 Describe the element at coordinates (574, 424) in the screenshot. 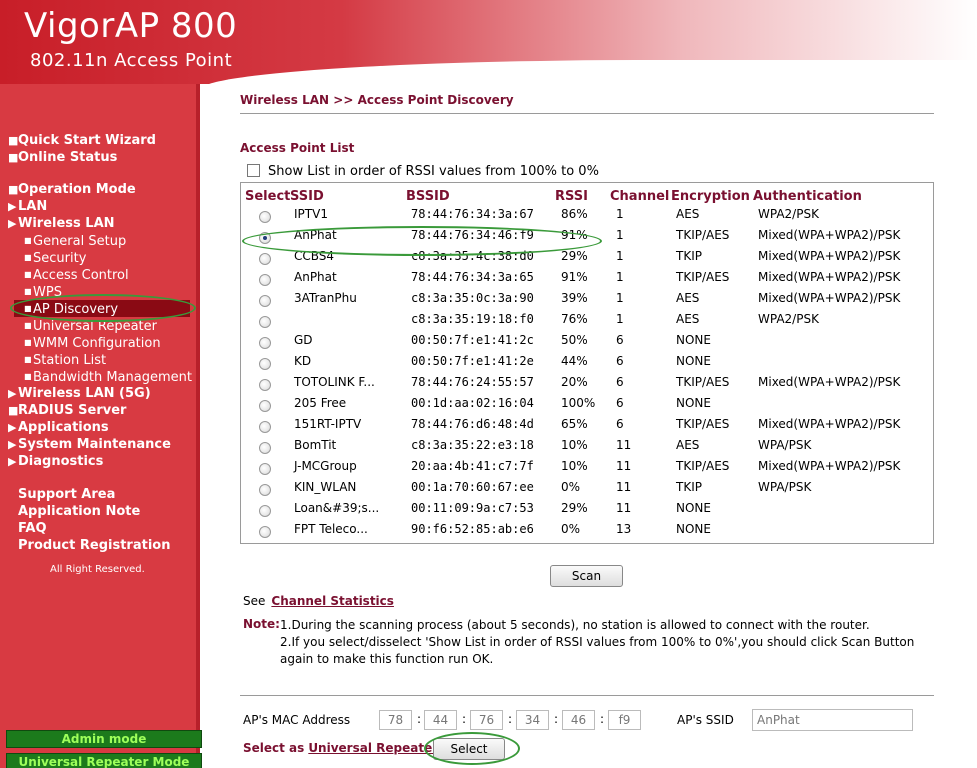

I see `rssi-cell: 65%` at that location.